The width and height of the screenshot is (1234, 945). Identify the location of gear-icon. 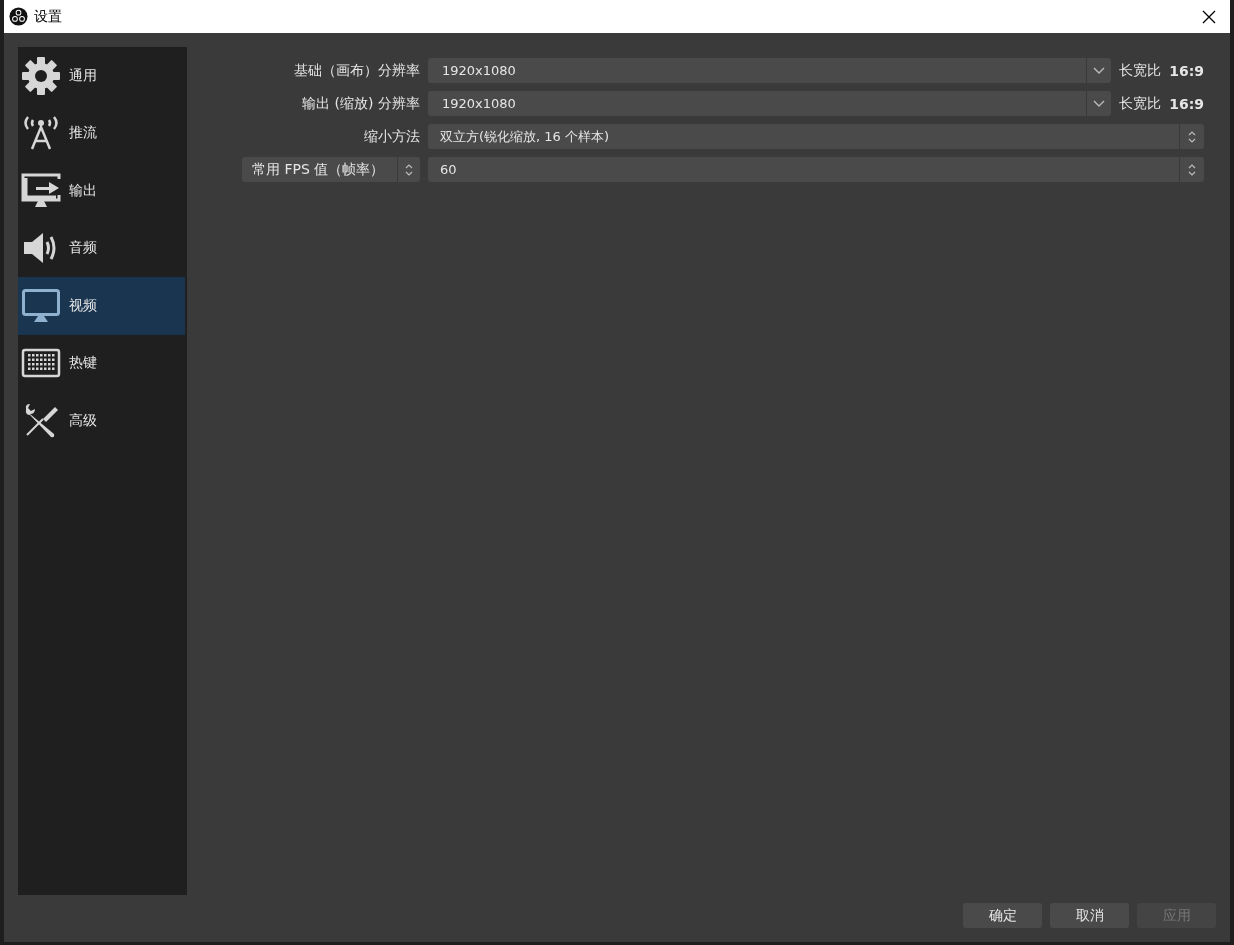
(41, 75).